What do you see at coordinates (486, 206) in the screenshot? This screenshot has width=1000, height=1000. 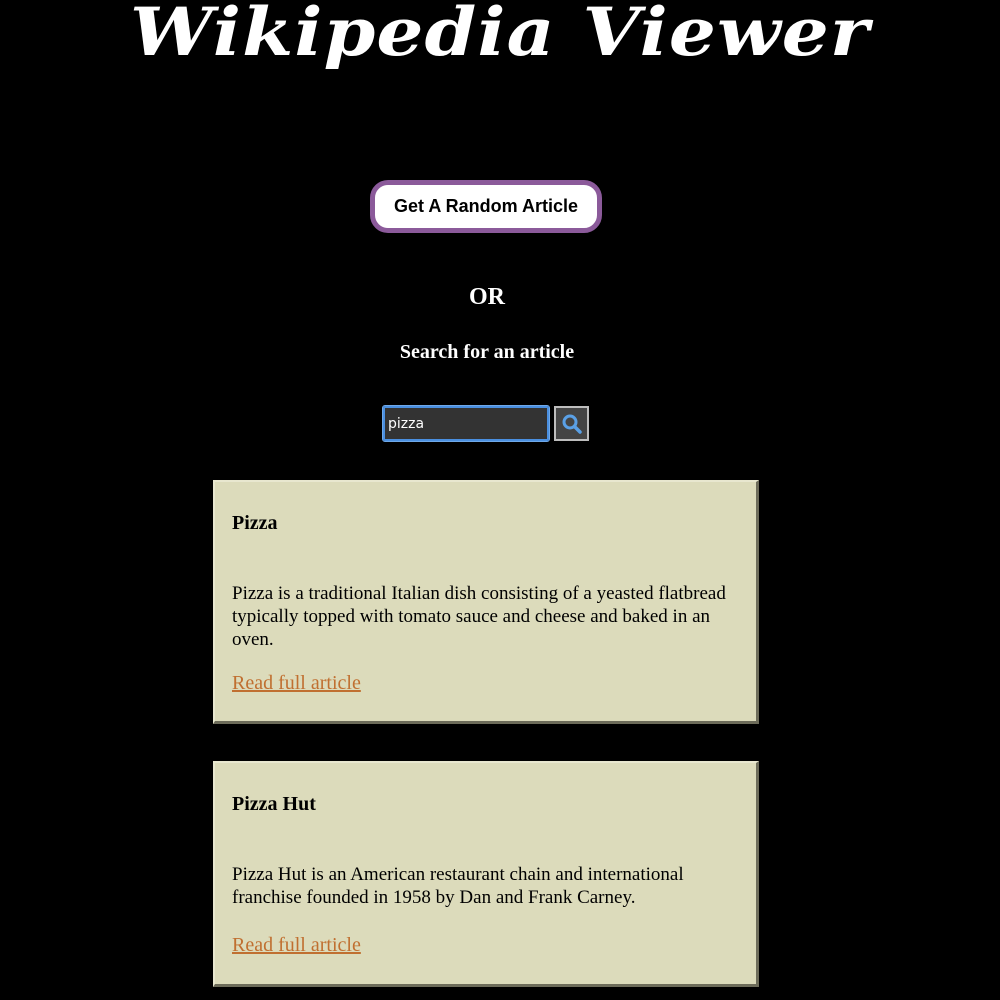 I see `random-article-button: Get A Random Article` at bounding box center [486, 206].